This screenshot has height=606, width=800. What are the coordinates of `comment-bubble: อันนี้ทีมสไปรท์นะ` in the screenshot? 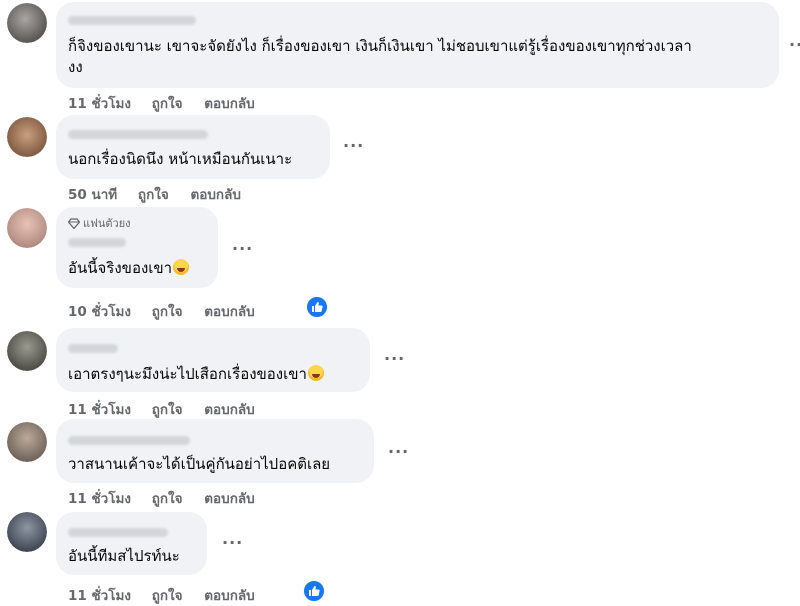 It's located at (131, 543).